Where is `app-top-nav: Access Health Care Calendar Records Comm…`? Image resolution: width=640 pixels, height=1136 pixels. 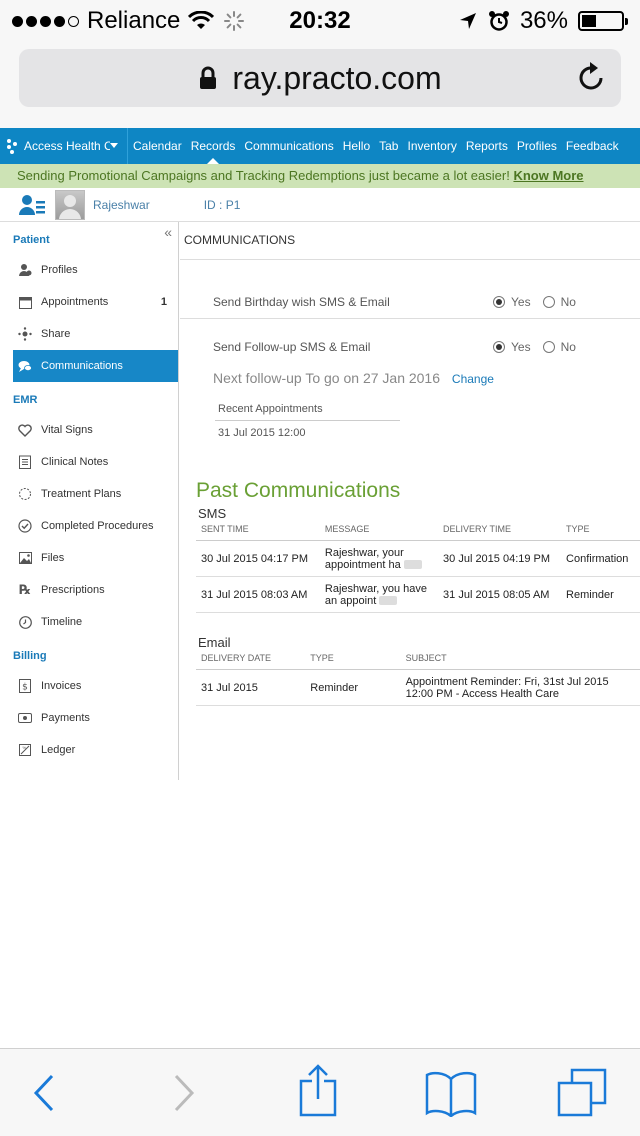
app-top-nav: Access Health Care Calendar Records Comm… is located at coordinates (320, 146).